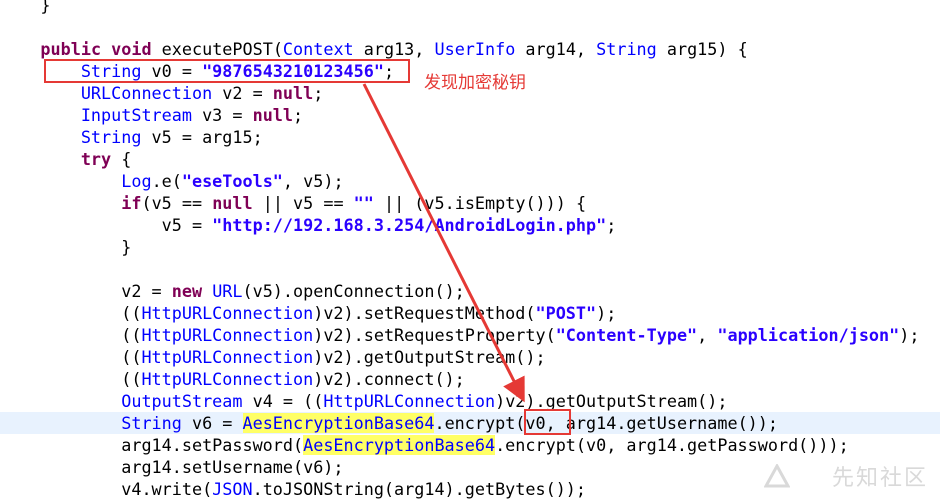 The height and width of the screenshot is (500, 940). I want to click on code-token: {, so click(121, 159).